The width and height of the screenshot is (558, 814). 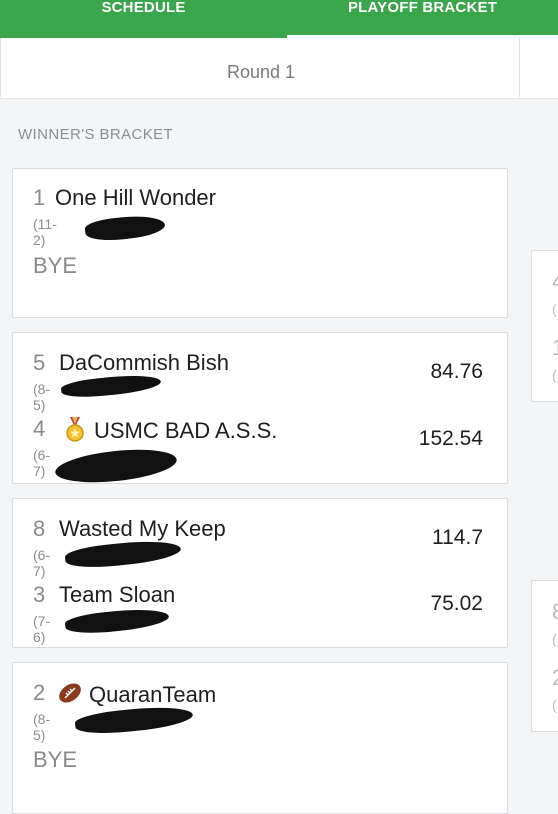 I want to click on winners-bracket-heading: WINNER'S BRACKET, so click(x=96, y=134).